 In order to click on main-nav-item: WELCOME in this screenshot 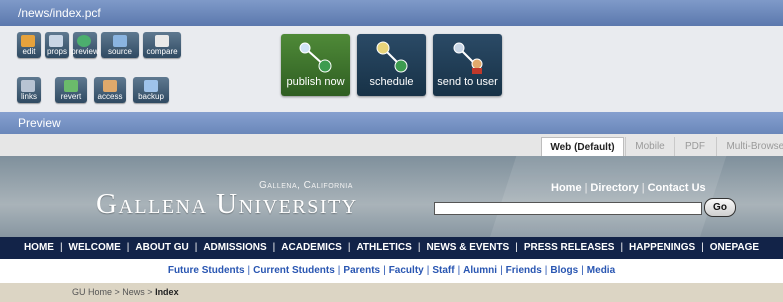, I will do `click(95, 247)`.